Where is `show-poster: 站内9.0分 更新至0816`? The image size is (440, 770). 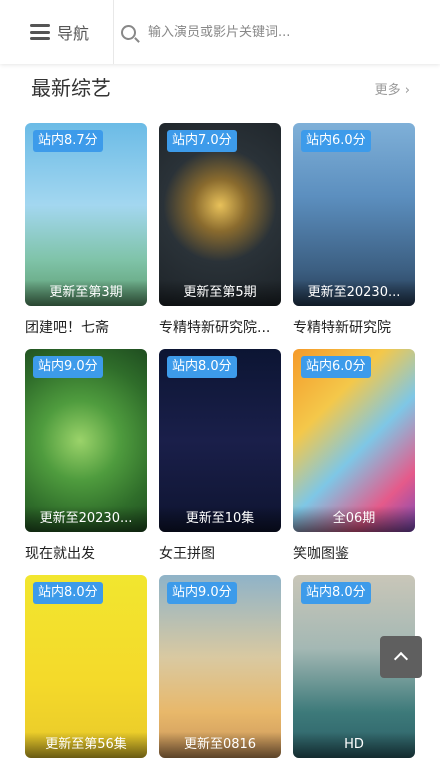 show-poster: 站内9.0分 更新至0816 is located at coordinates (220, 666).